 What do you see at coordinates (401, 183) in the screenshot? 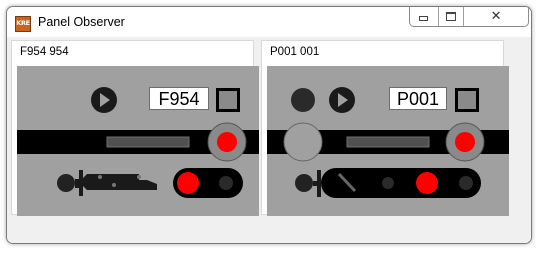
I see `signal-head` at bounding box center [401, 183].